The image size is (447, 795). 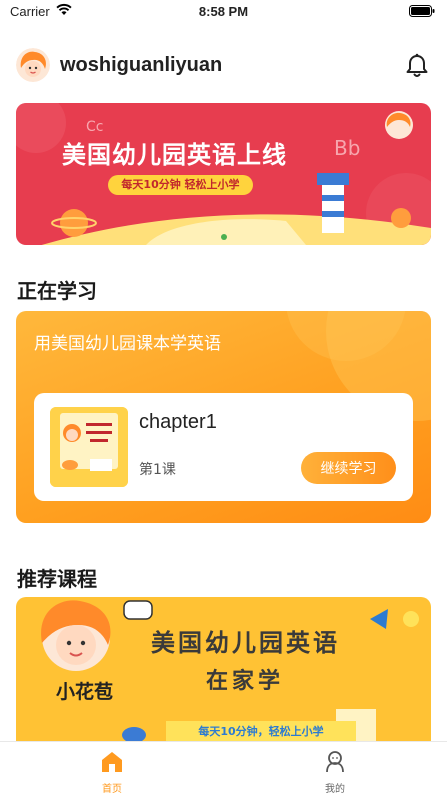 I want to click on carousel-indicator, so click(x=224, y=237).